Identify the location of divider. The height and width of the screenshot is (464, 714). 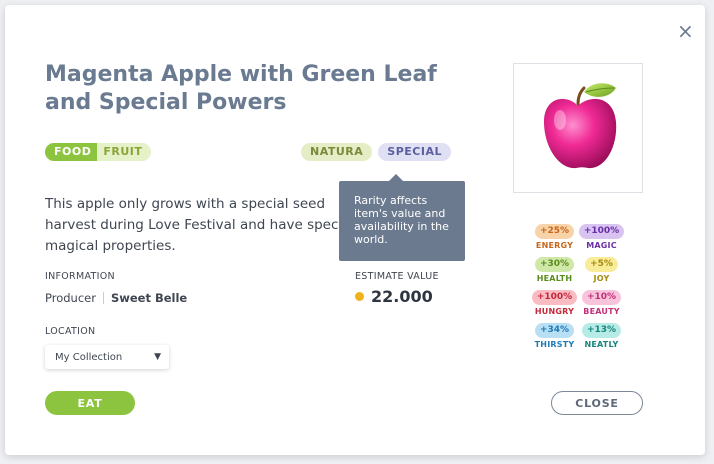
(103, 298).